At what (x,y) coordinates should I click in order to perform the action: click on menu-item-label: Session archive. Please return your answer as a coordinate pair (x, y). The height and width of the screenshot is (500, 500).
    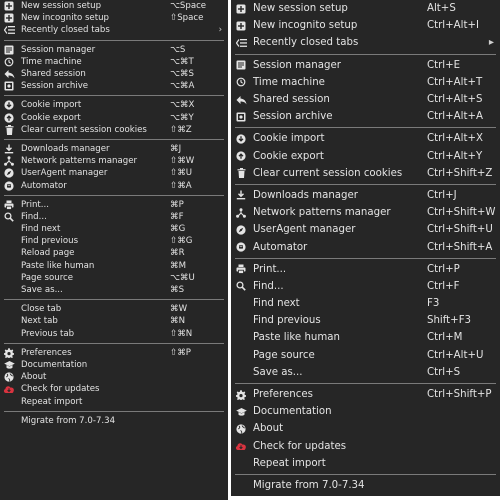
    Looking at the image, I should click on (55, 86).